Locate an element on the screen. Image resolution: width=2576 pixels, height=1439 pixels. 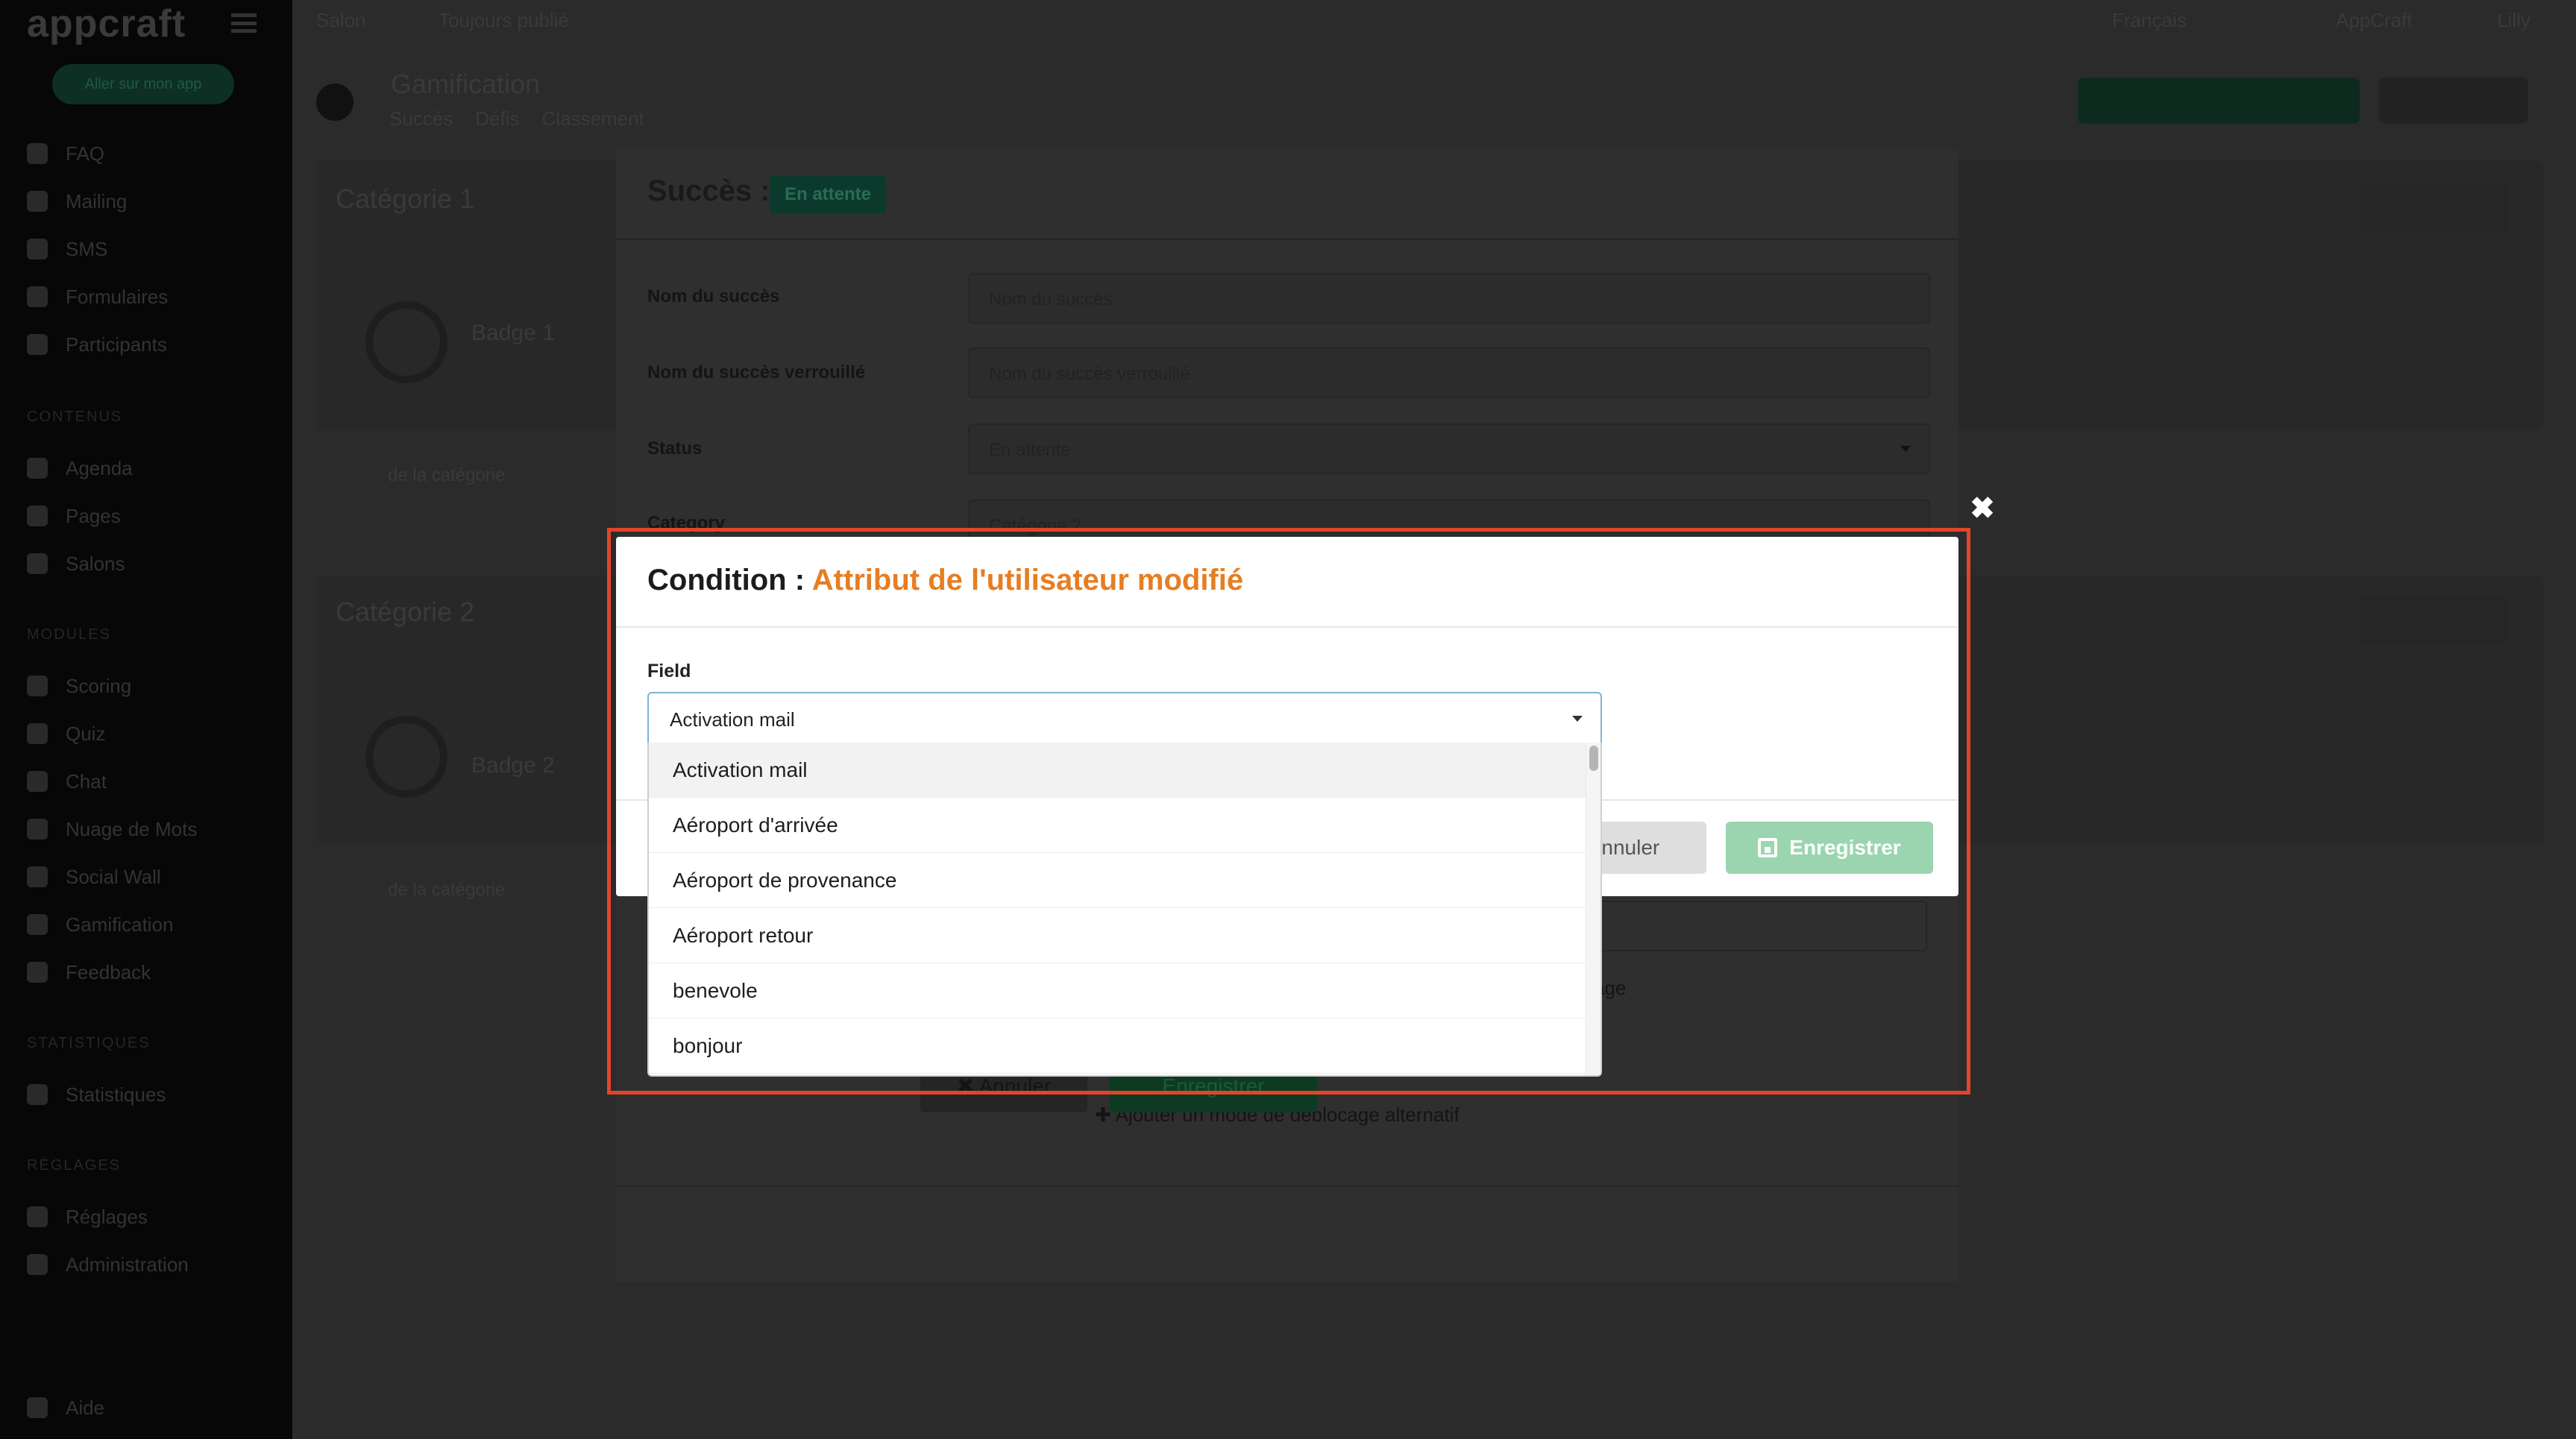
badge-1-icon is located at coordinates (406, 342).